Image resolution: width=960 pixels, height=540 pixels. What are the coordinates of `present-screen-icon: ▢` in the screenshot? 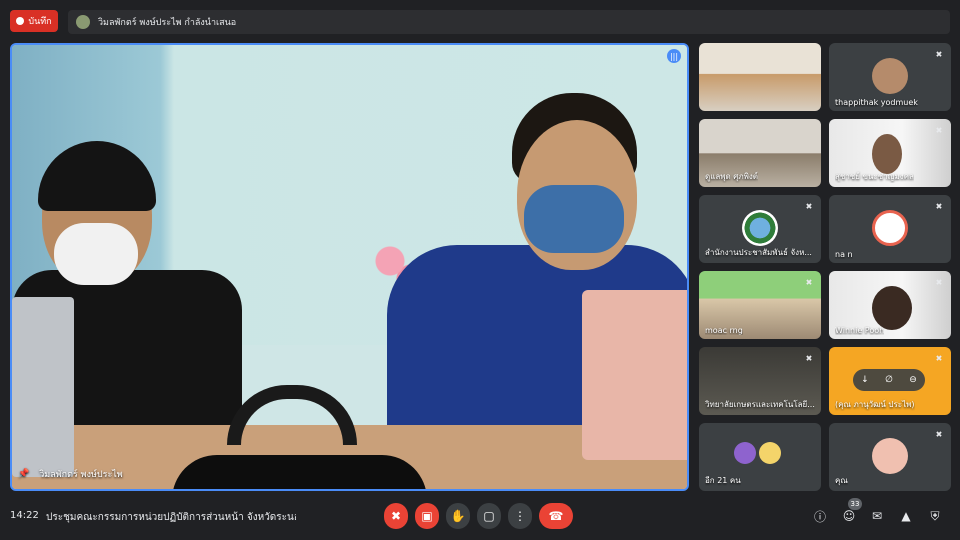 It's located at (489, 516).